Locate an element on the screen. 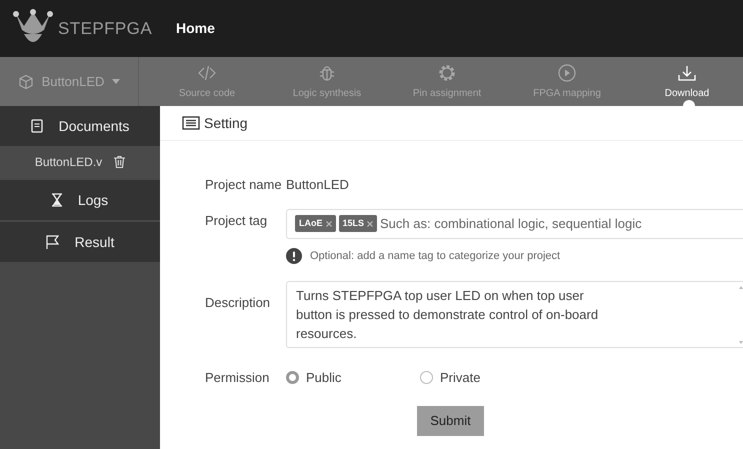  list-icon is located at coordinates (191, 123).